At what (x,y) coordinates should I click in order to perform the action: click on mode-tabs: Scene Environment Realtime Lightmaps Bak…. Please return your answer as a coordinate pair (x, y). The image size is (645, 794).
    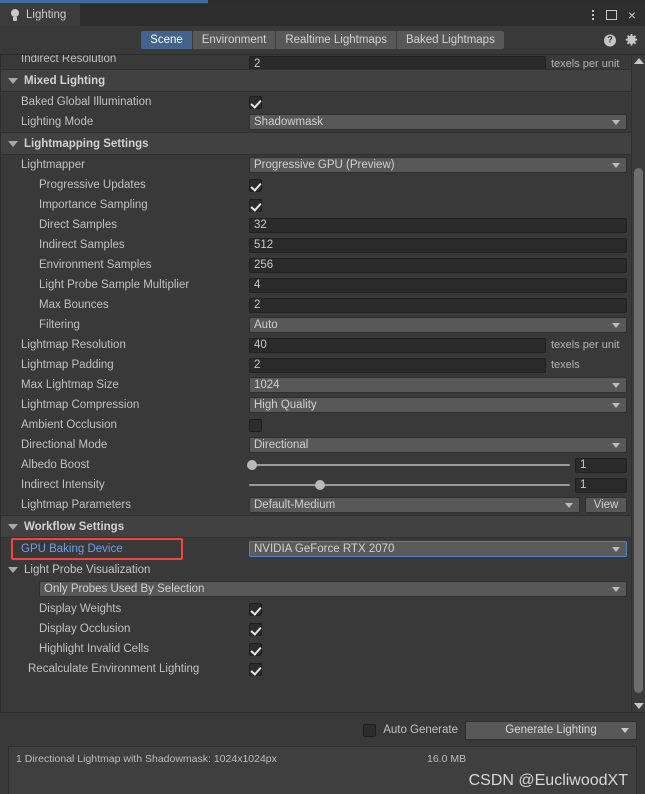
    Looking at the image, I should click on (322, 40).